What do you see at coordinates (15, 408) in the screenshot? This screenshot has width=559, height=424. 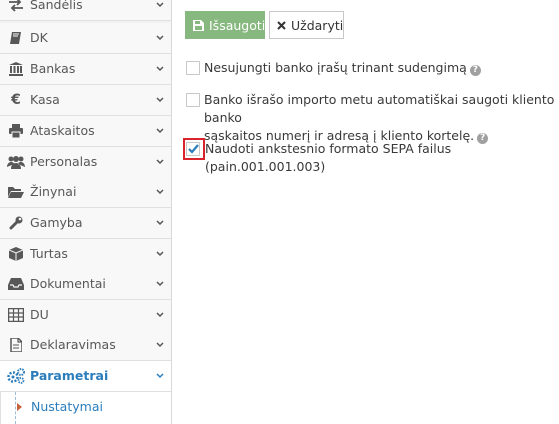 I see `tree-line` at bounding box center [15, 408].